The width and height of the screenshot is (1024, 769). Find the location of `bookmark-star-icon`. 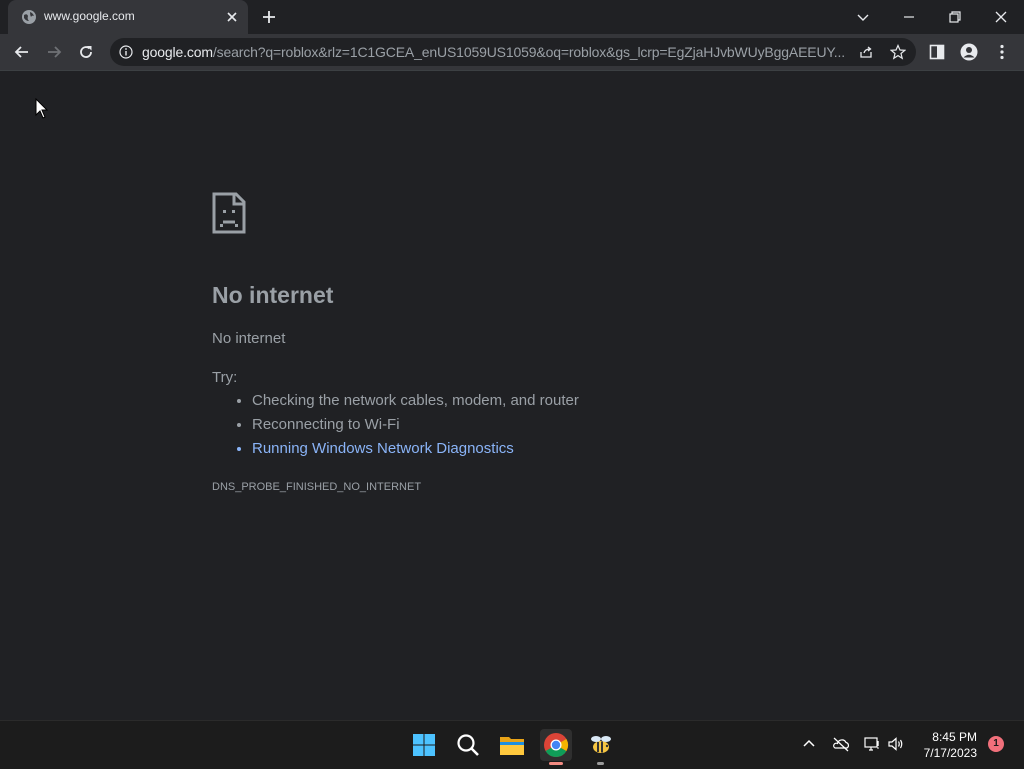

bookmark-star-icon is located at coordinates (898, 52).